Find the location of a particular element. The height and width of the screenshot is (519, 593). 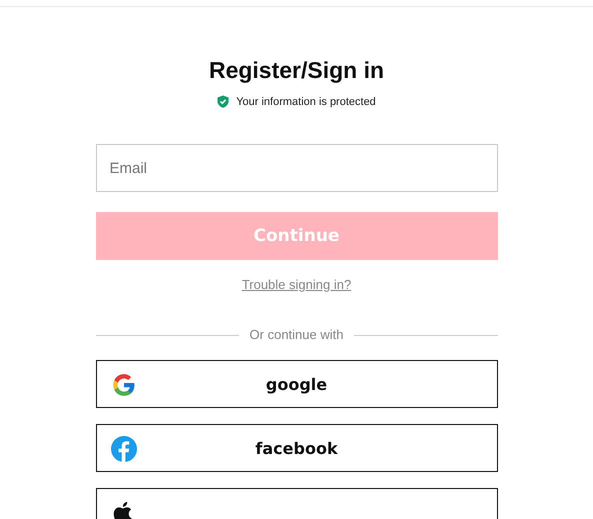

google-sign-in-button: google is located at coordinates (297, 384).